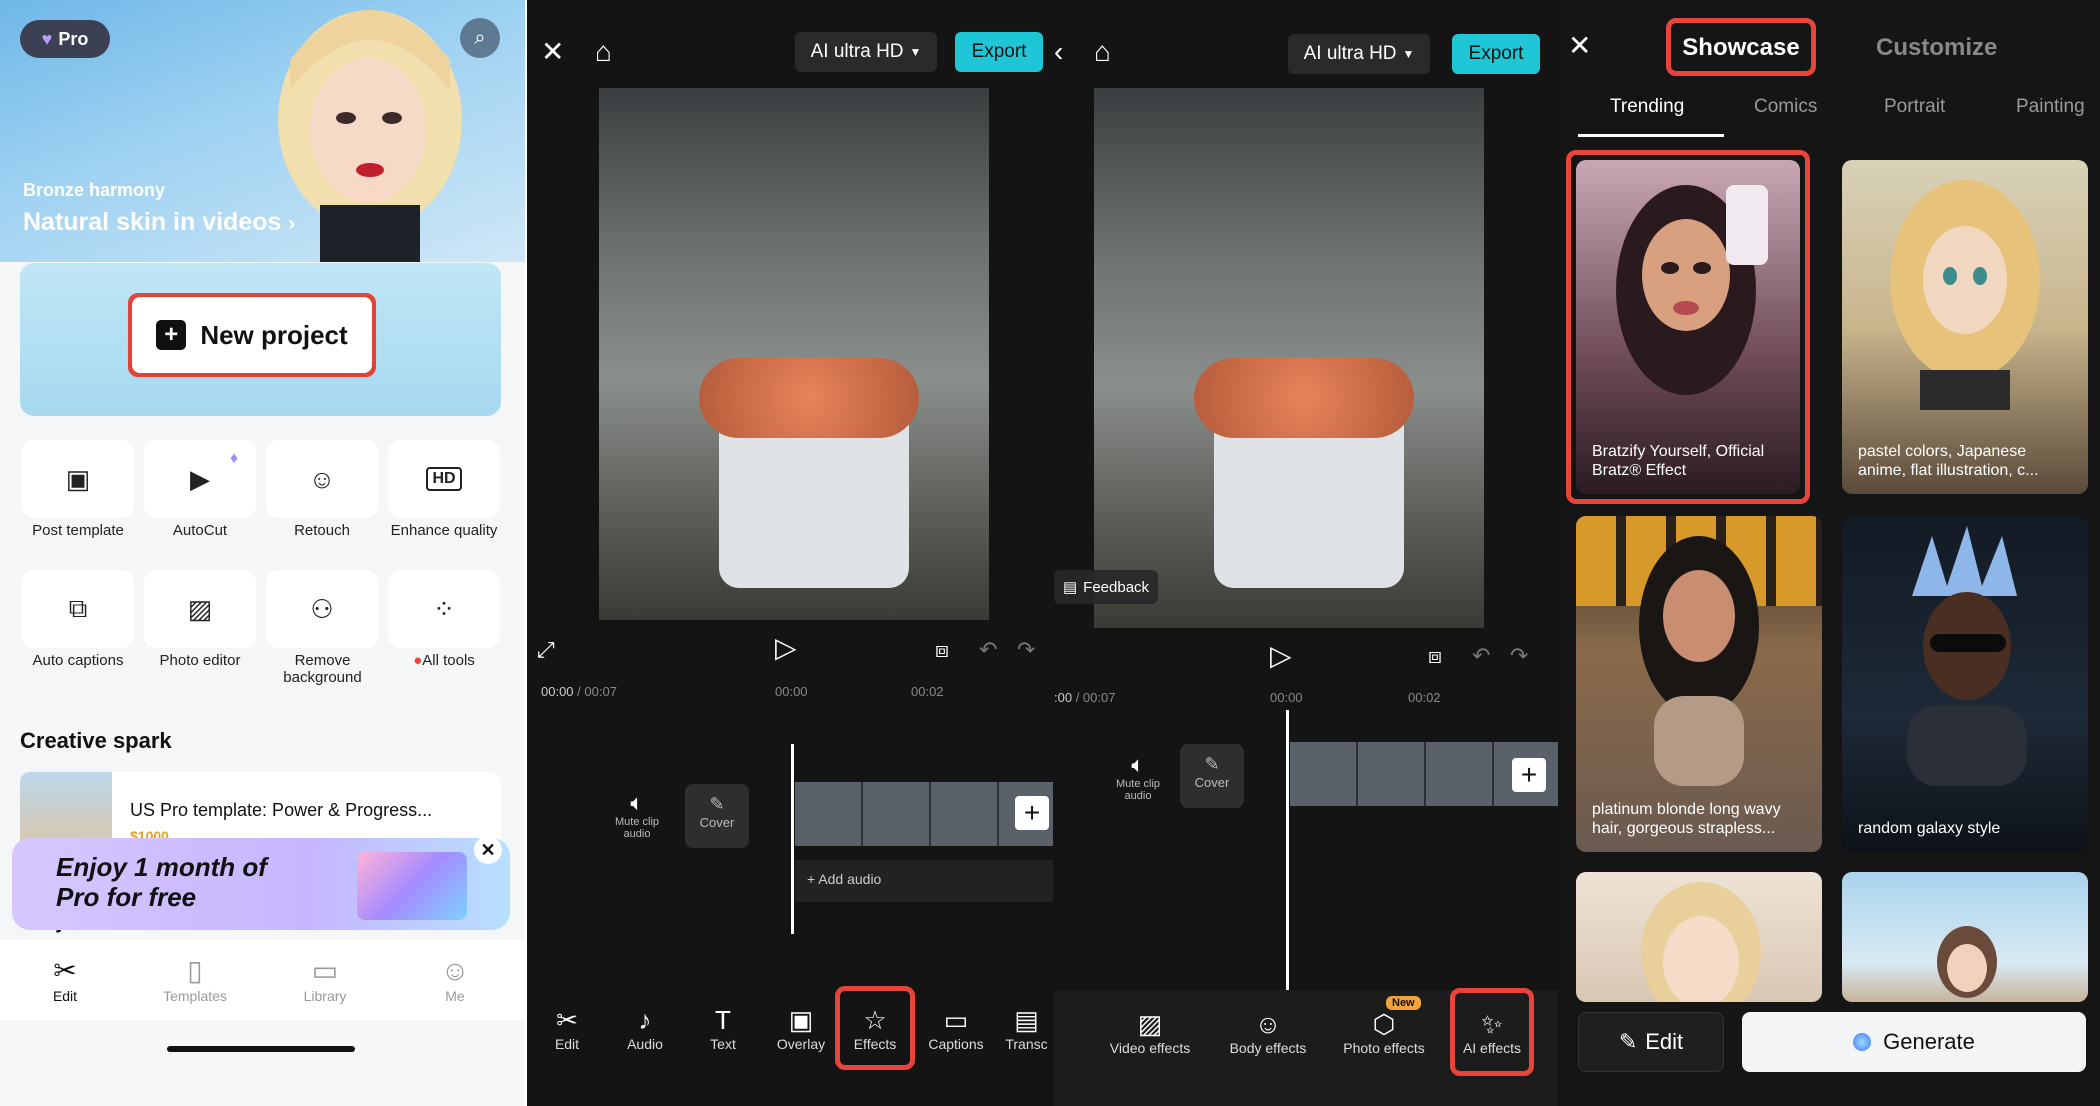 The width and height of the screenshot is (2100, 1106). What do you see at coordinates (1106, 587) in the screenshot?
I see `feedback-button: ▤ Feedback` at bounding box center [1106, 587].